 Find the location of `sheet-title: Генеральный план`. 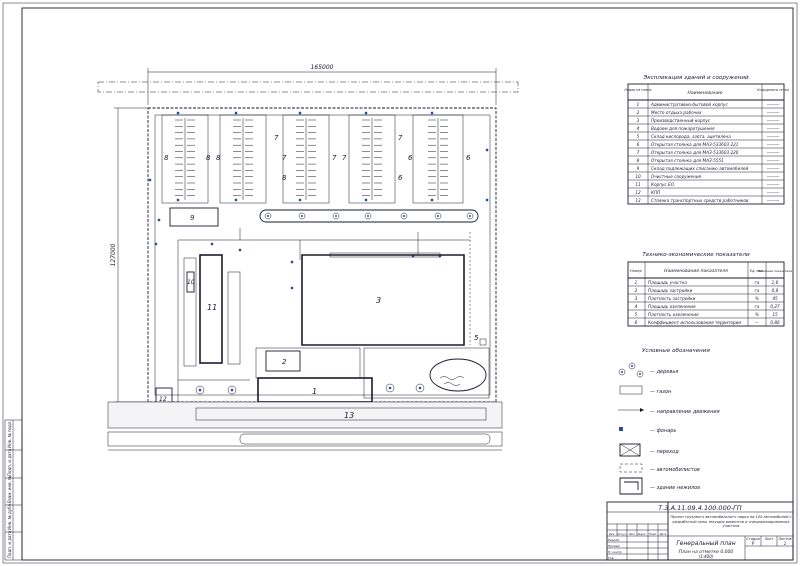

sheet-title: Генеральный план is located at coordinates (705, 543).